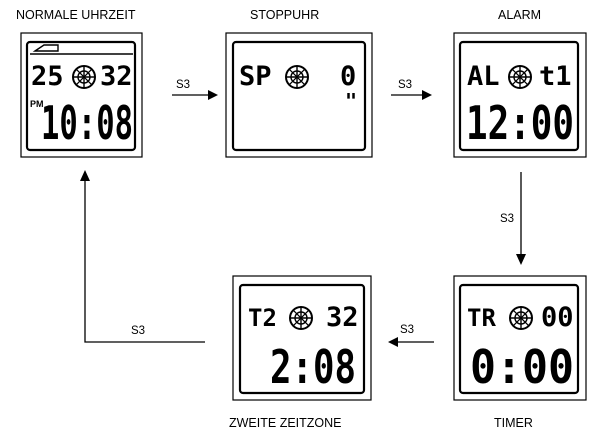  Describe the element at coordinates (557, 317) in the screenshot. I see `timer-top-right: 00` at that location.